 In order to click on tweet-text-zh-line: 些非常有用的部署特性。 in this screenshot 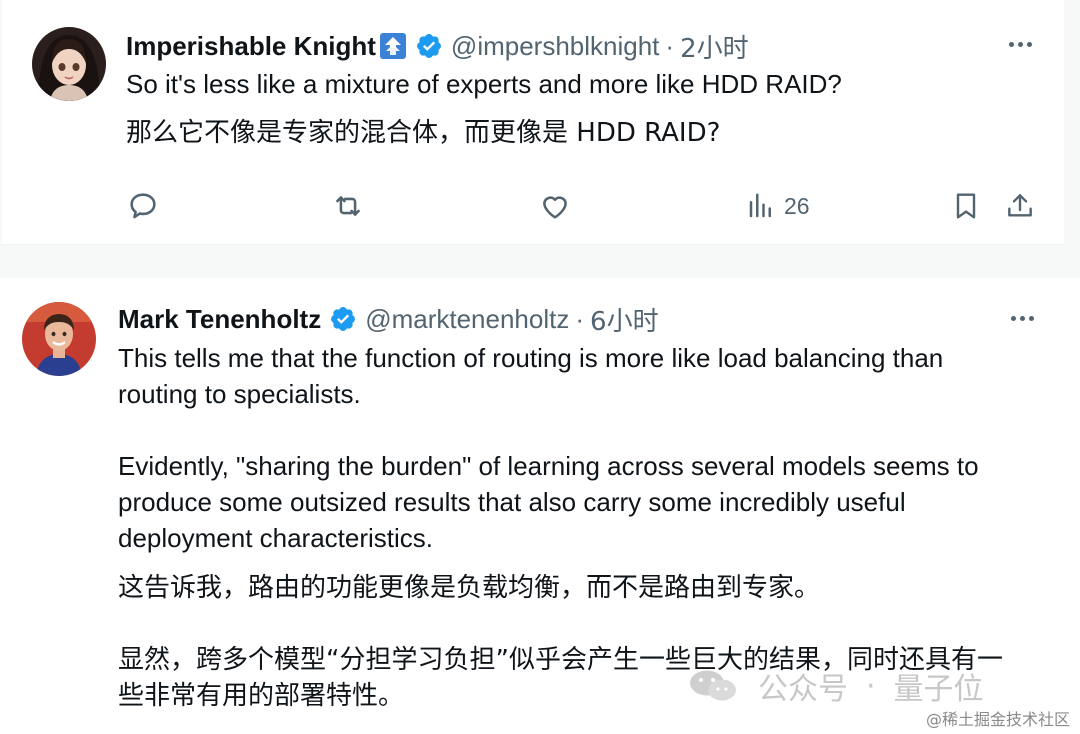, I will do `click(261, 696)`.